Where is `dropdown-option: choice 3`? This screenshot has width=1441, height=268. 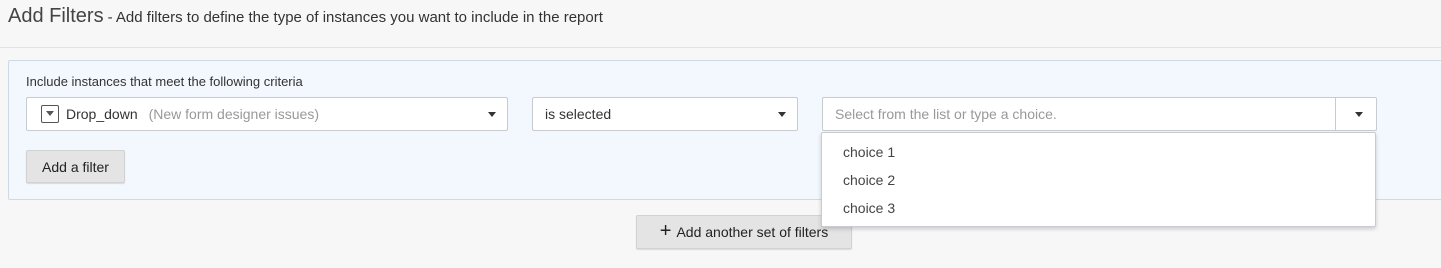 dropdown-option: choice 3 is located at coordinates (869, 208).